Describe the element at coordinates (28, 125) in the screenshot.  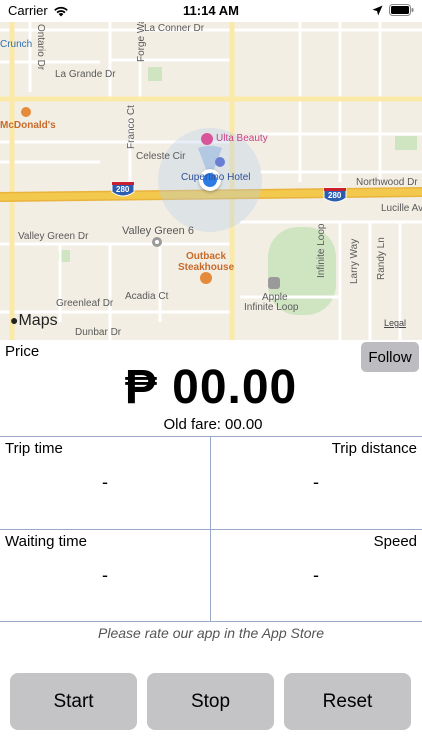
I see `map-label-mcdonalds: McDonald's` at that location.